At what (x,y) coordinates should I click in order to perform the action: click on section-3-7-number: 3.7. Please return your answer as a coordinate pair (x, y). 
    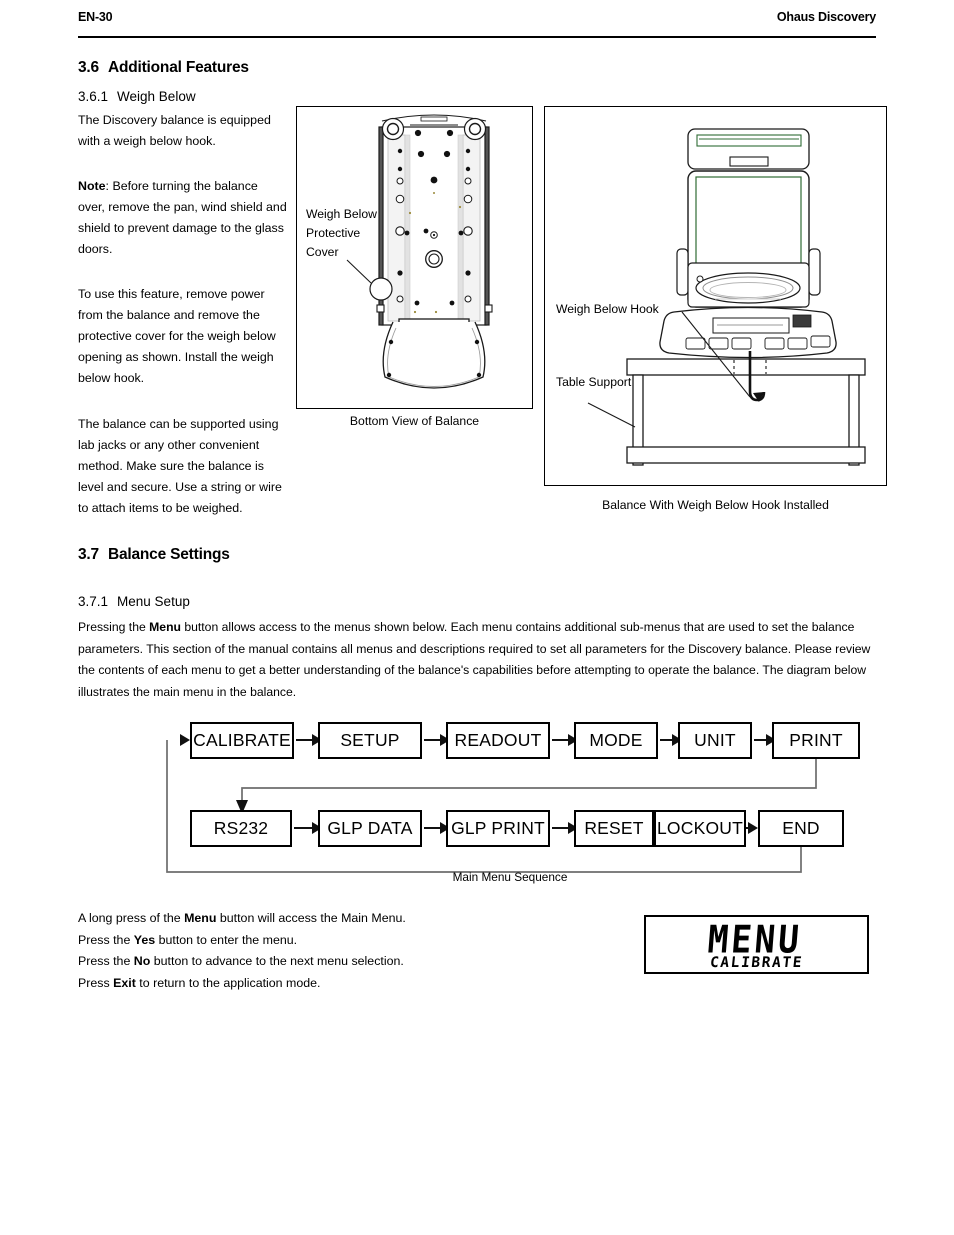
    Looking at the image, I should click on (88, 554).